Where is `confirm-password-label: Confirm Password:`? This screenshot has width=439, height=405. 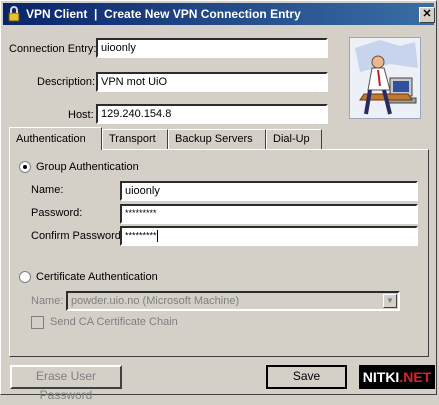 confirm-password-label: Confirm Password: is located at coordinates (77, 236).